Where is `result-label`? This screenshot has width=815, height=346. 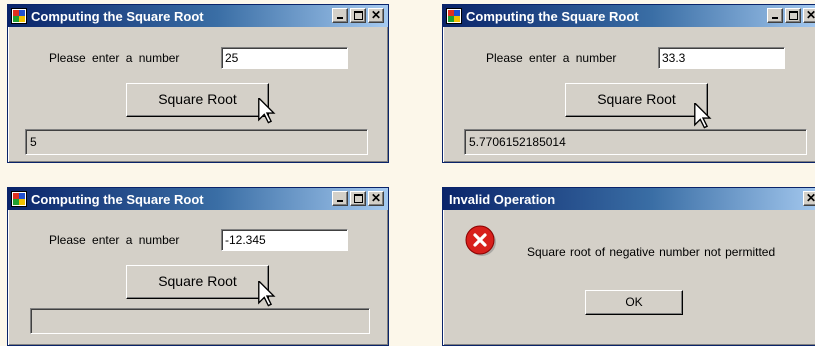
result-label is located at coordinates (200, 321).